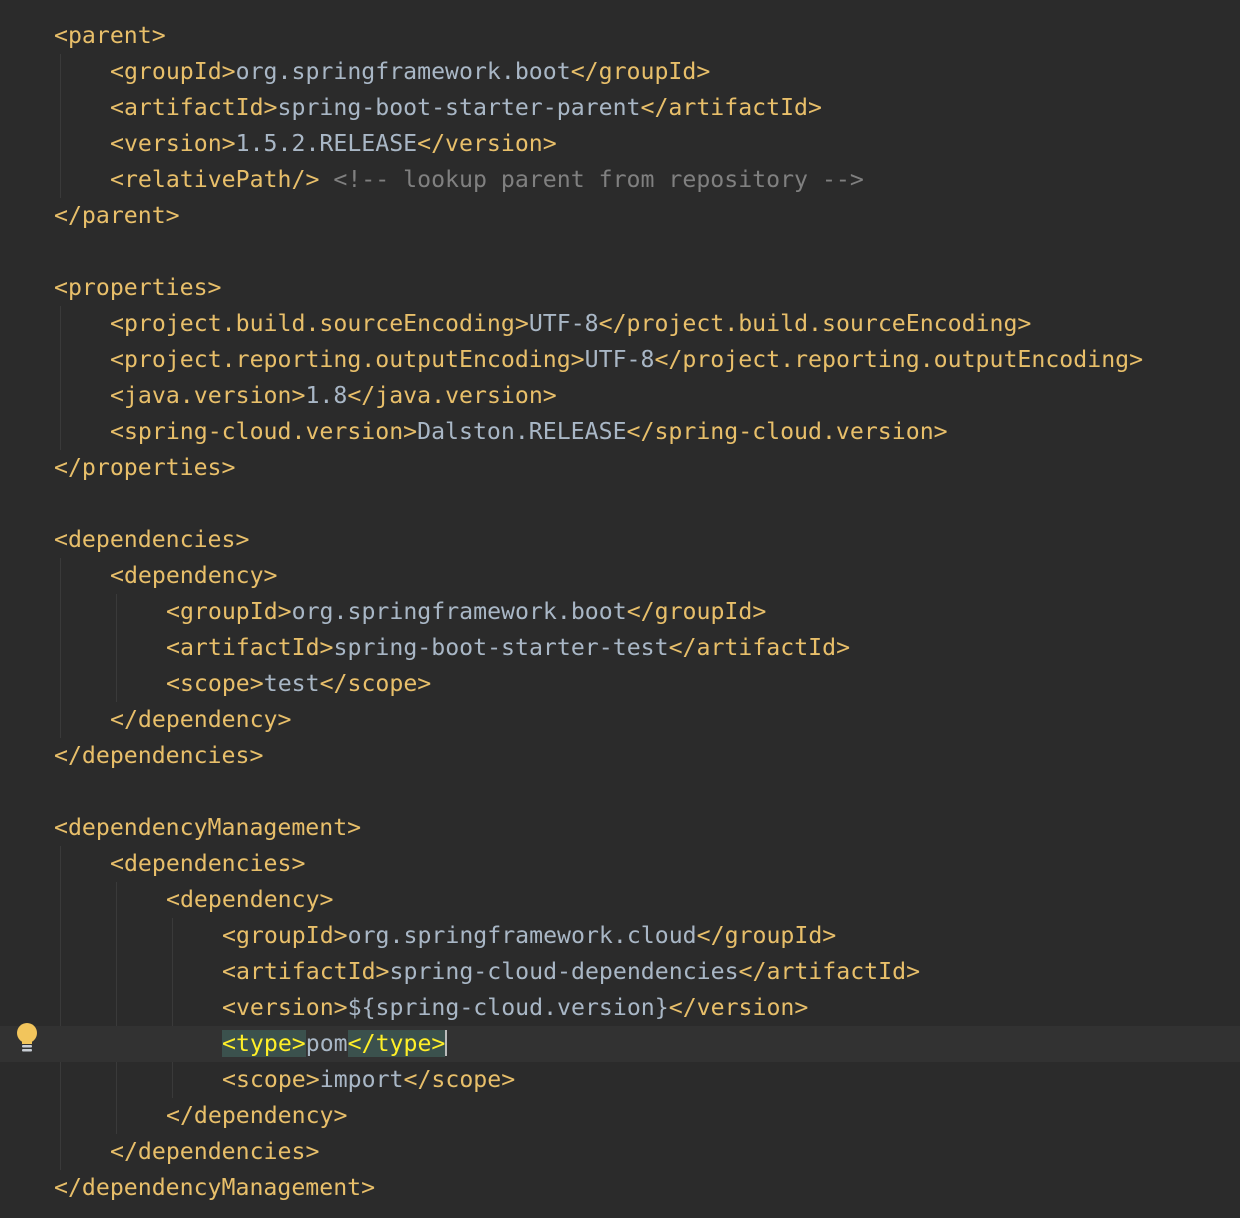 The height and width of the screenshot is (1218, 1240). What do you see at coordinates (145, 467) in the screenshot?
I see `xml-tag: </properties>` at bounding box center [145, 467].